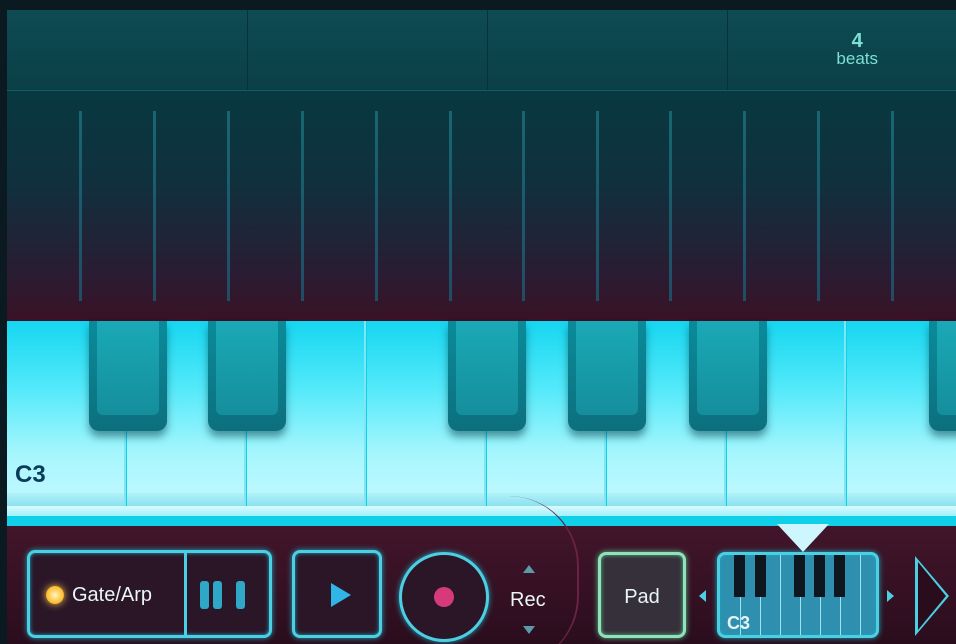 Image resolution: width=956 pixels, height=644 pixels. I want to click on mini-keyboard-navigator: C3, so click(798, 595).